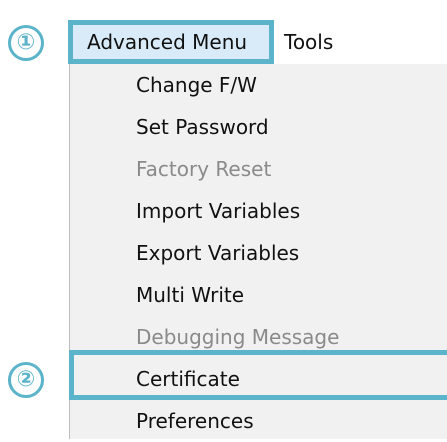  I want to click on menu-item-certificate: Certificate, so click(258, 379).